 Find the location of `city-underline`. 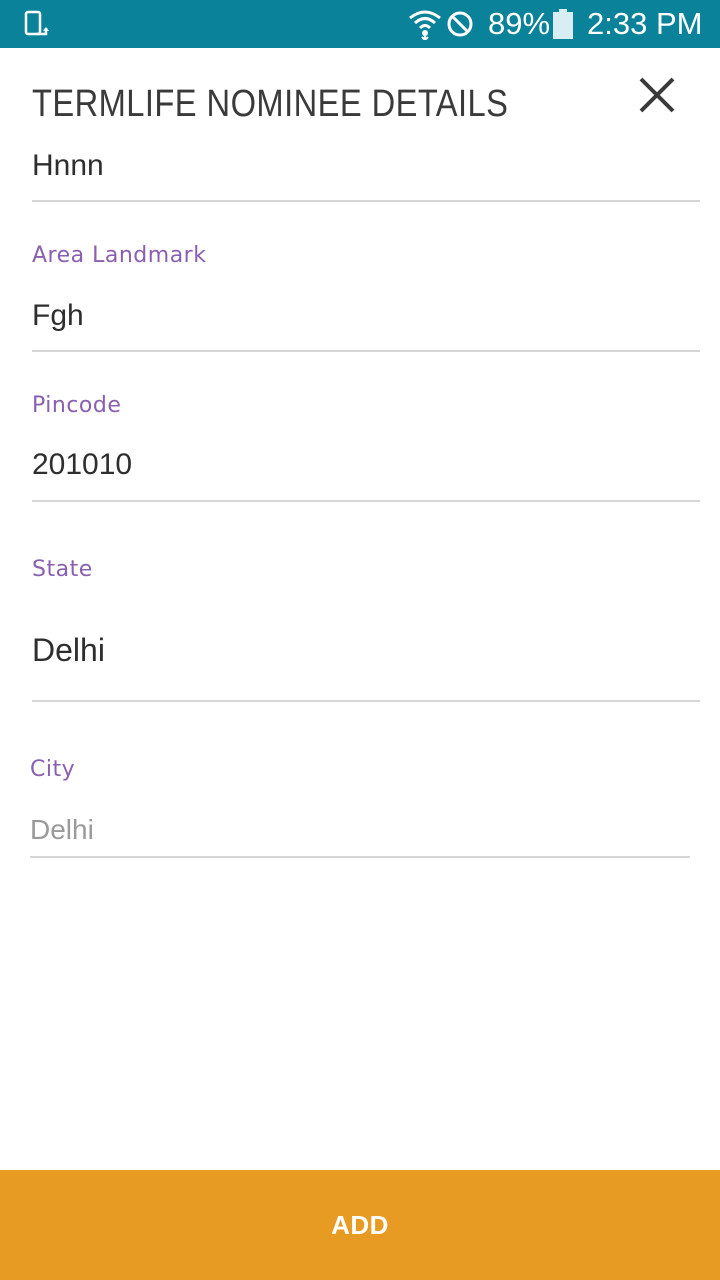

city-underline is located at coordinates (360, 857).